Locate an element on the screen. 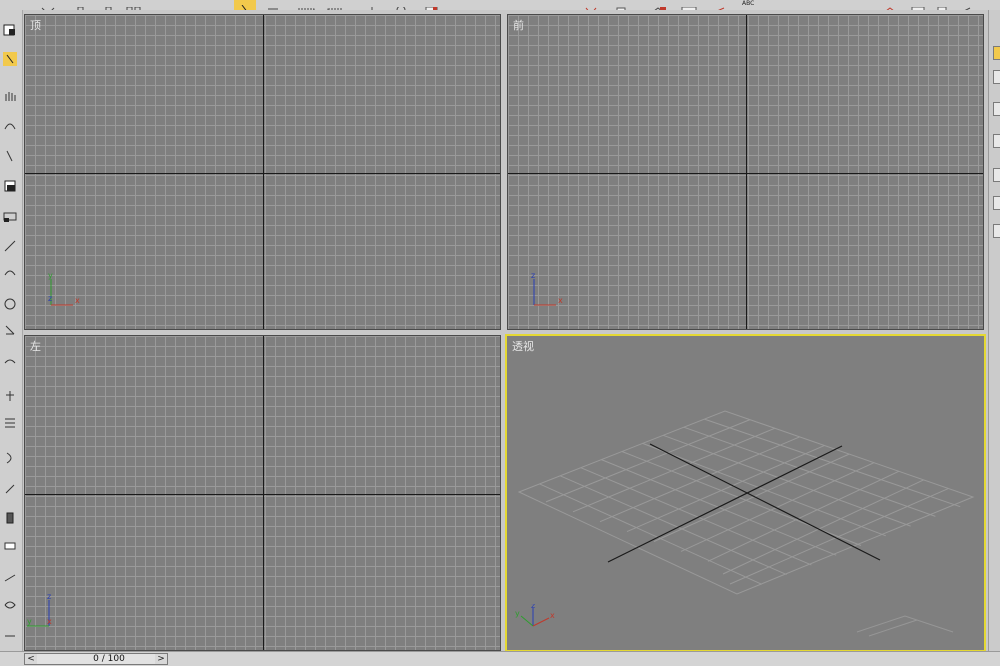 The image size is (1000, 666). axis-tripod: z x y is located at coordinates (535, 615).